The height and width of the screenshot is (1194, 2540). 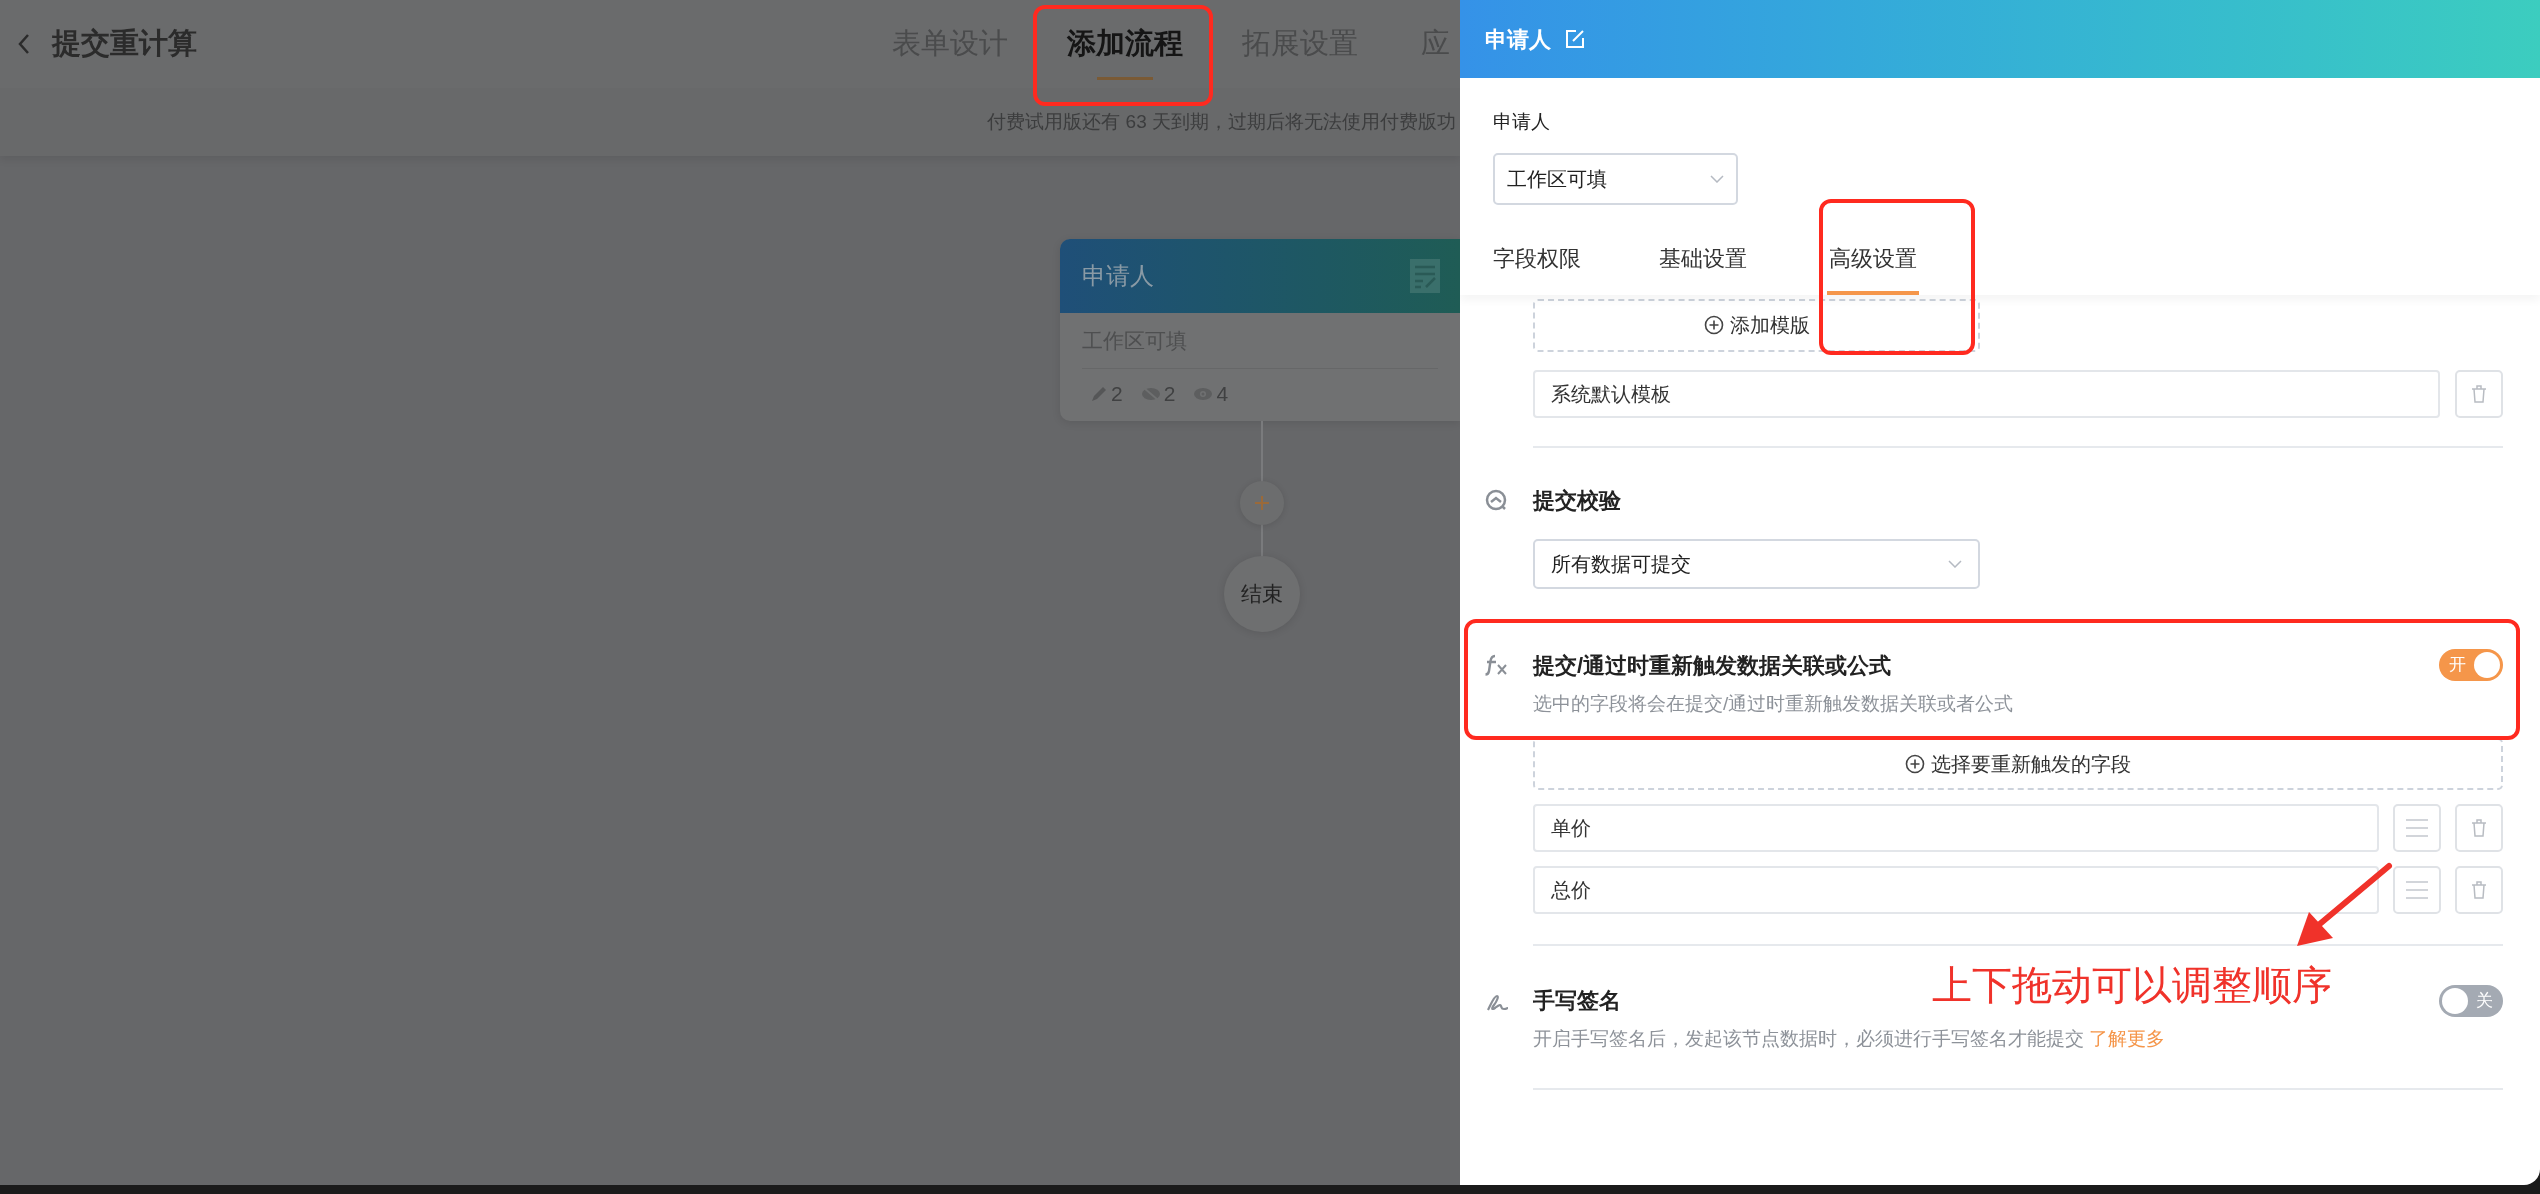 I want to click on edit-icon, so click(x=1575, y=39).